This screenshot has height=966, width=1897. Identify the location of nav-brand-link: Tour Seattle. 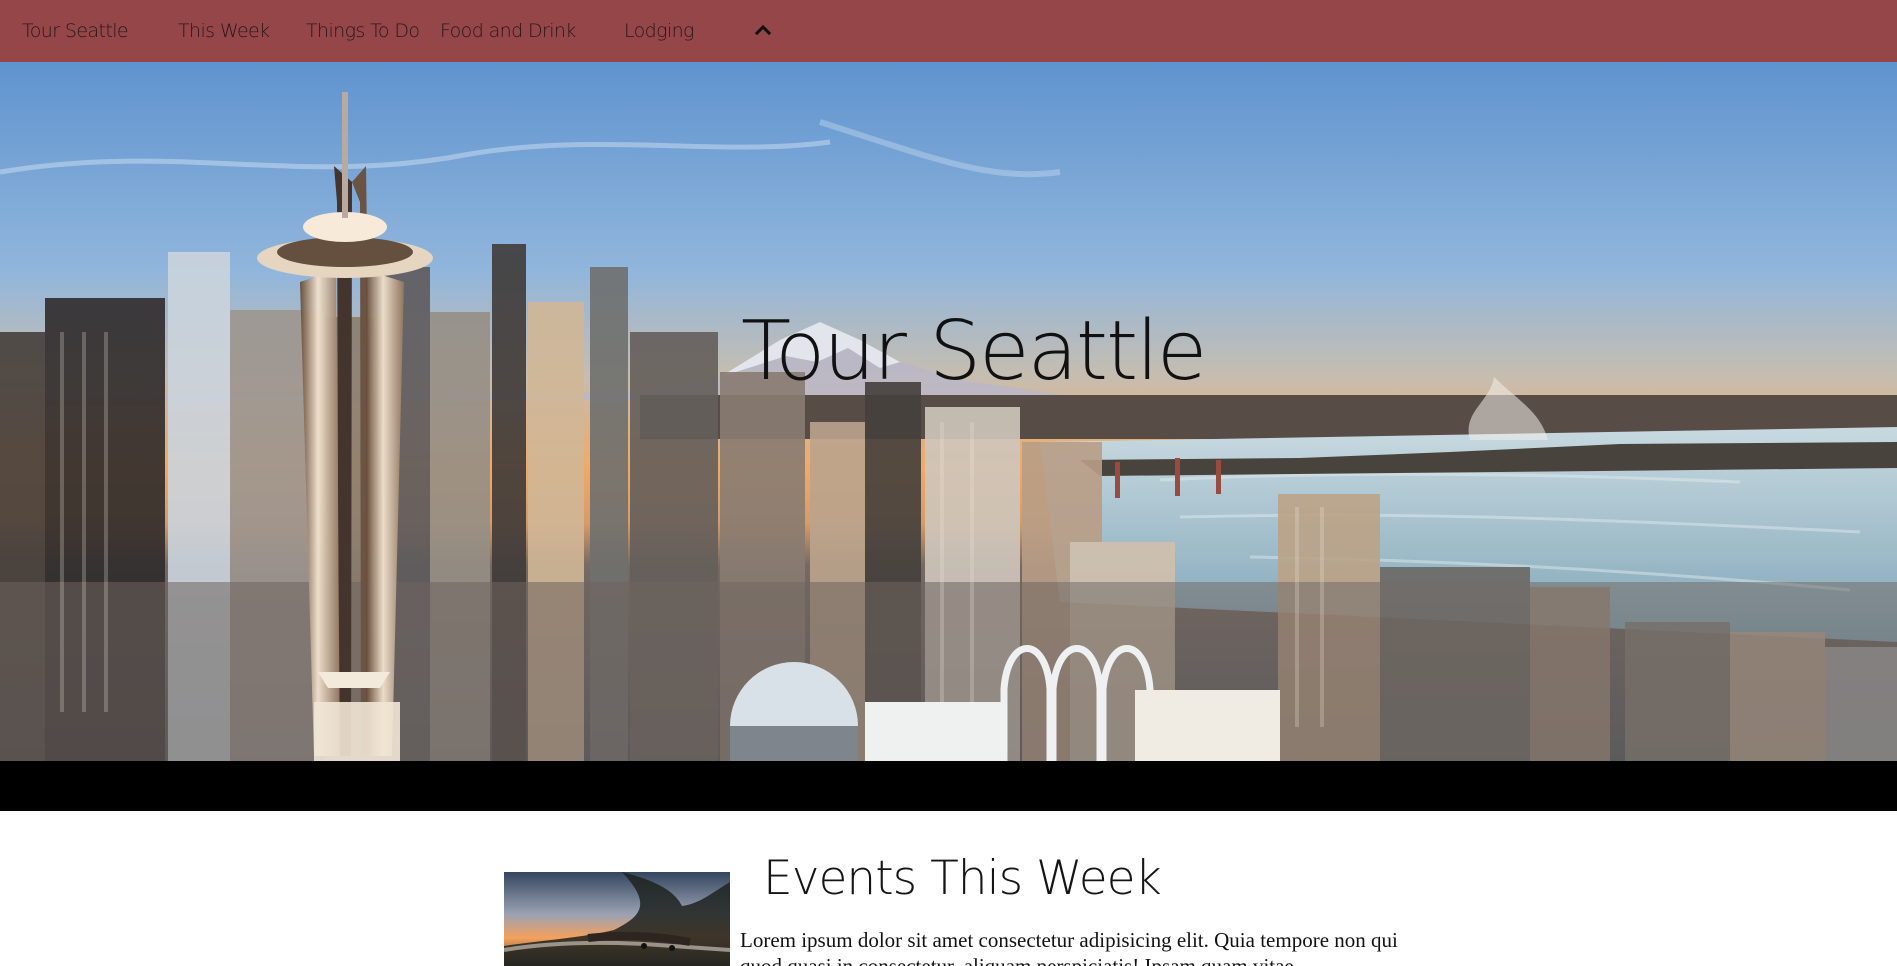
(75, 31).